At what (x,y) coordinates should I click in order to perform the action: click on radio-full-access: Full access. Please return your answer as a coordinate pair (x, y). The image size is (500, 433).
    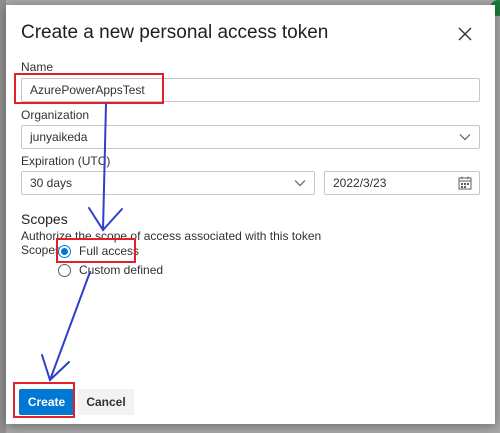
    Looking at the image, I should click on (98, 251).